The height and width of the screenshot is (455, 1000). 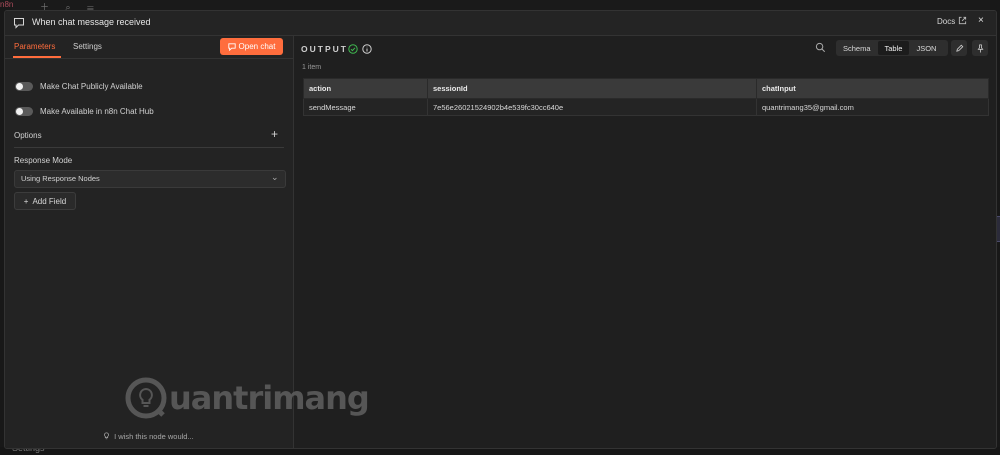 I want to click on external-link-icon, so click(x=962, y=20).